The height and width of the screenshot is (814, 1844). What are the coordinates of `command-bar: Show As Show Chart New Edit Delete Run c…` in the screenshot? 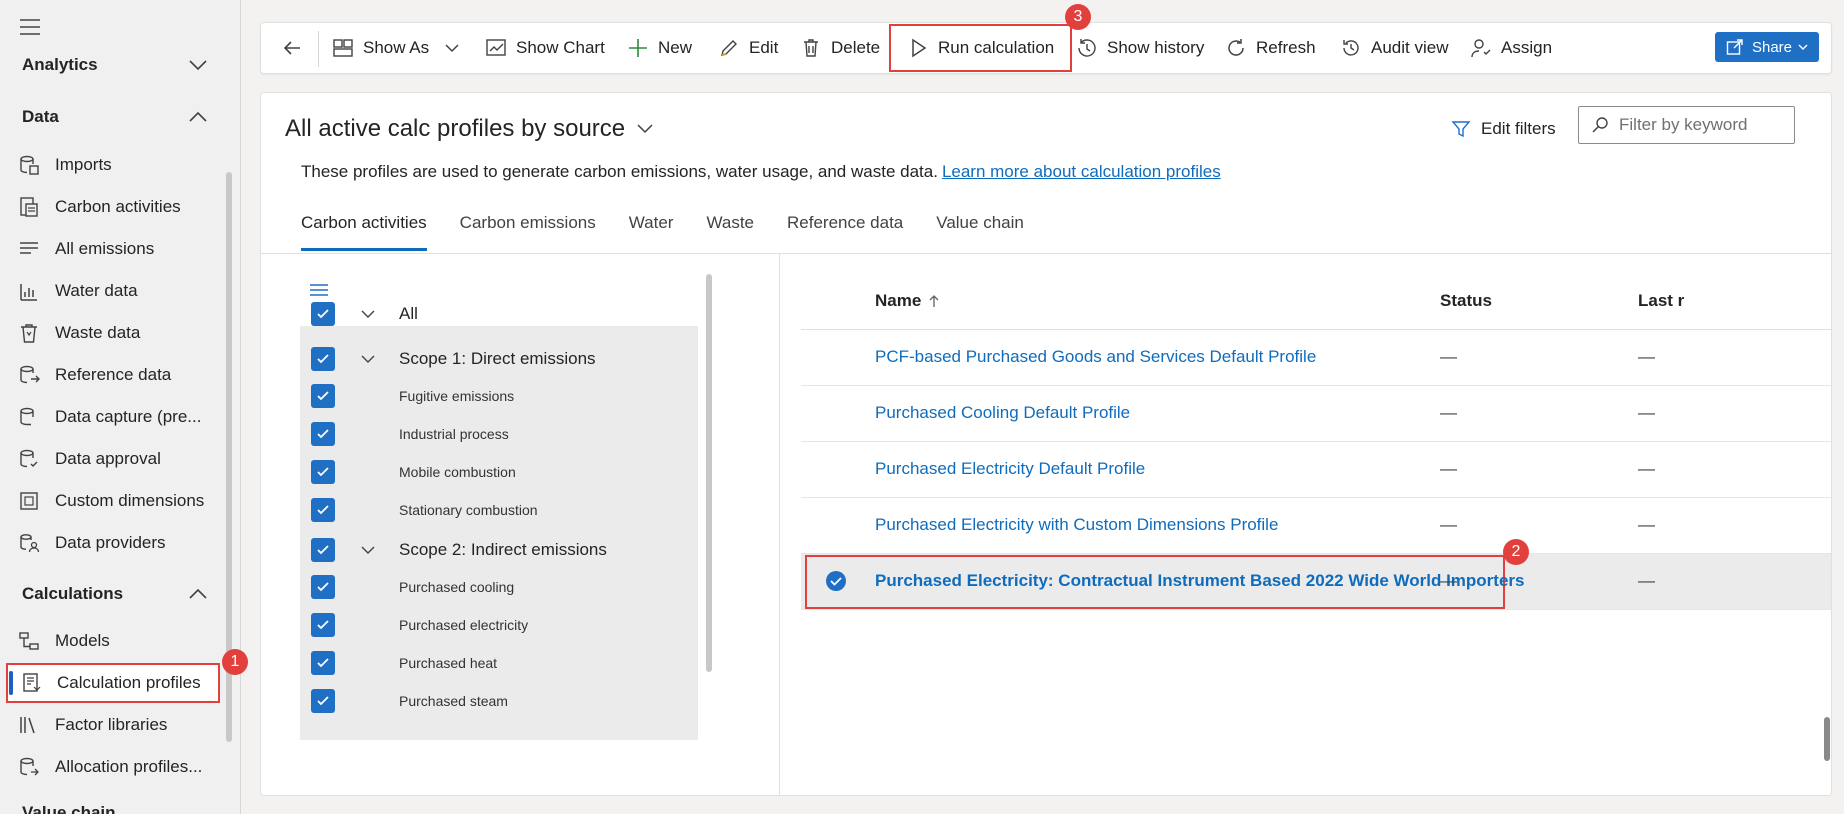 It's located at (1046, 48).